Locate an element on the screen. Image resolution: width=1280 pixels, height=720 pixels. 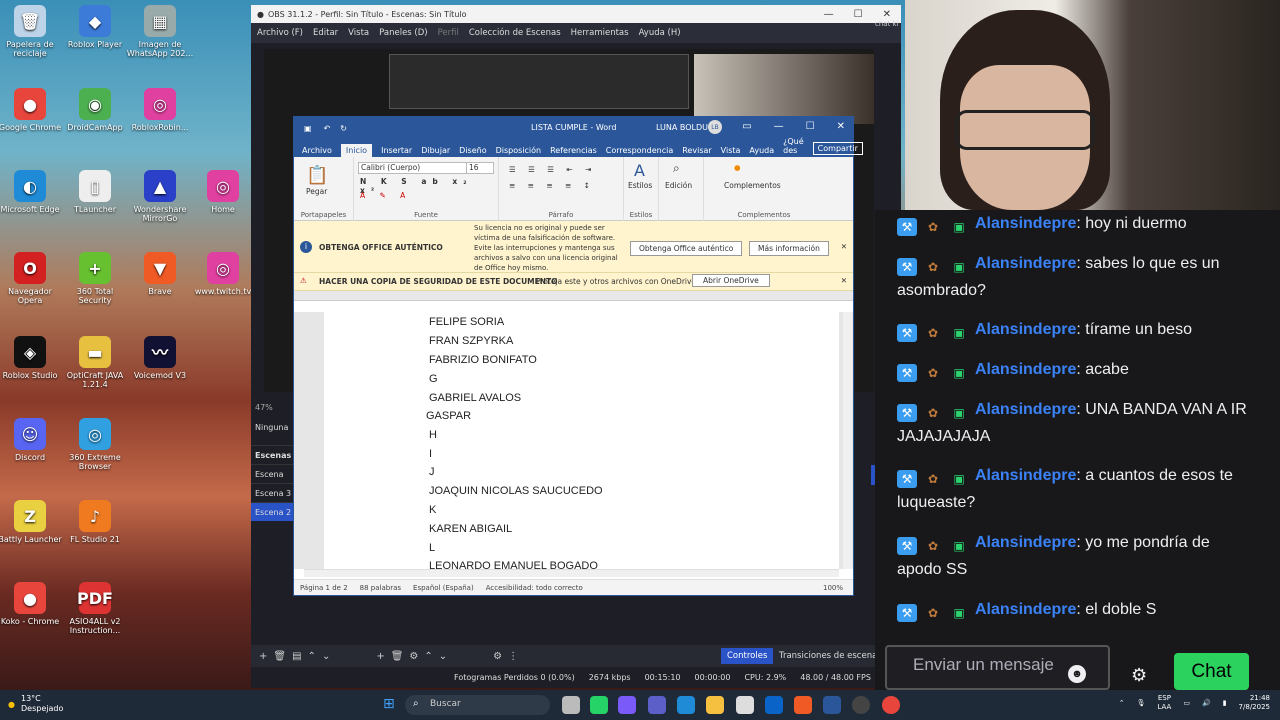
scene-item: Escena is located at coordinates (273, 473).